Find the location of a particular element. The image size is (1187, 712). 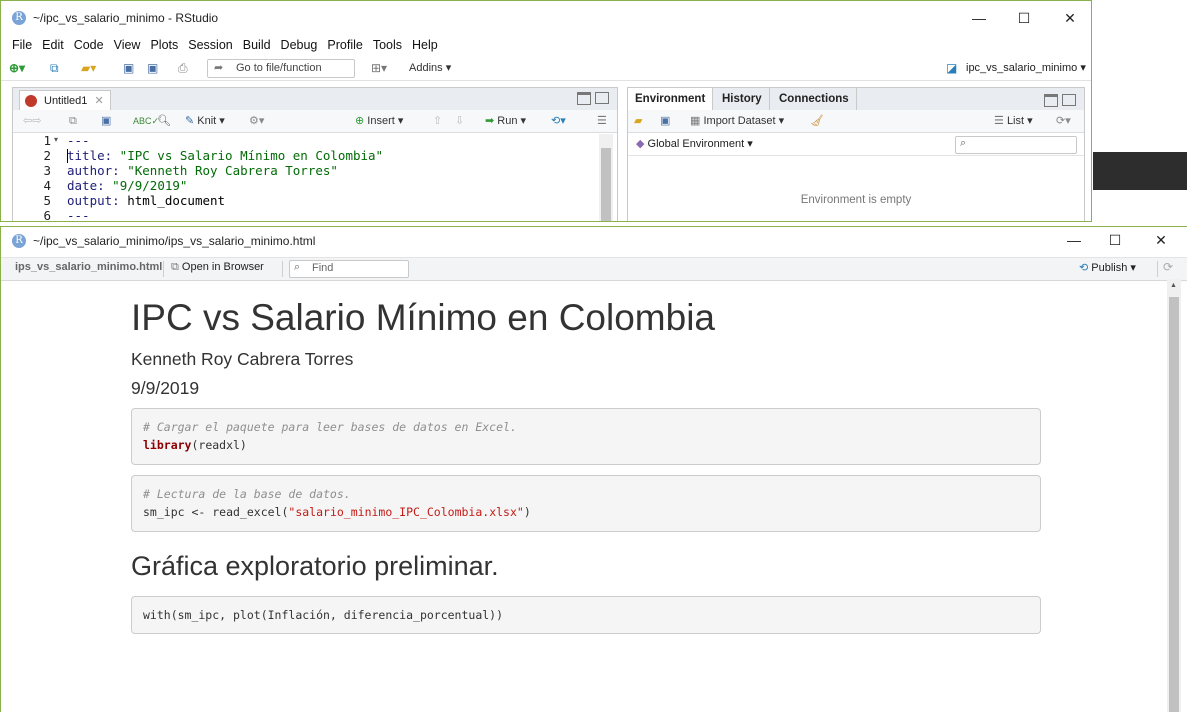

open-file-icon: ▰▾ is located at coordinates (88, 68).